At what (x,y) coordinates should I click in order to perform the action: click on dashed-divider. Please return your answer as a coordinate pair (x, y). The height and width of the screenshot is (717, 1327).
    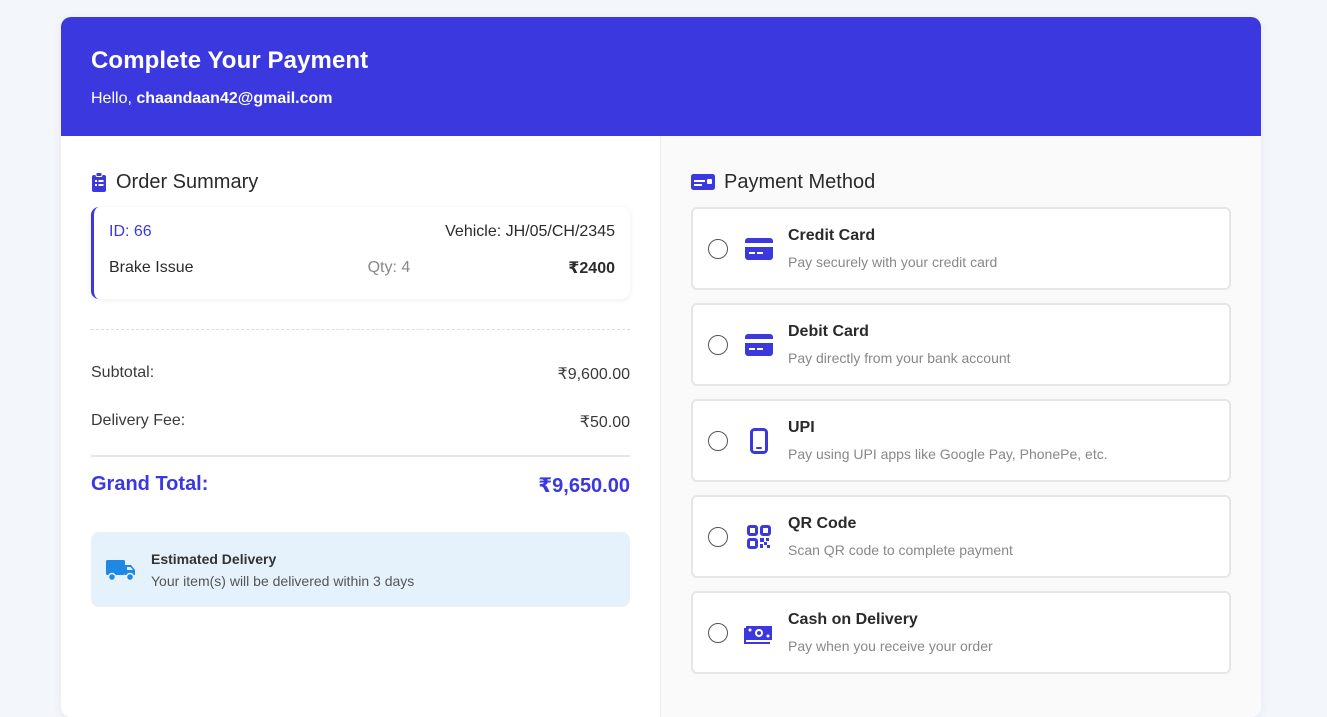
    Looking at the image, I should click on (360, 329).